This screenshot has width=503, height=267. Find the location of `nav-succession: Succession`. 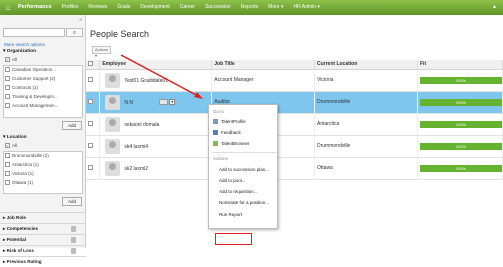

nav-succession: Succession is located at coordinates (218, 7).